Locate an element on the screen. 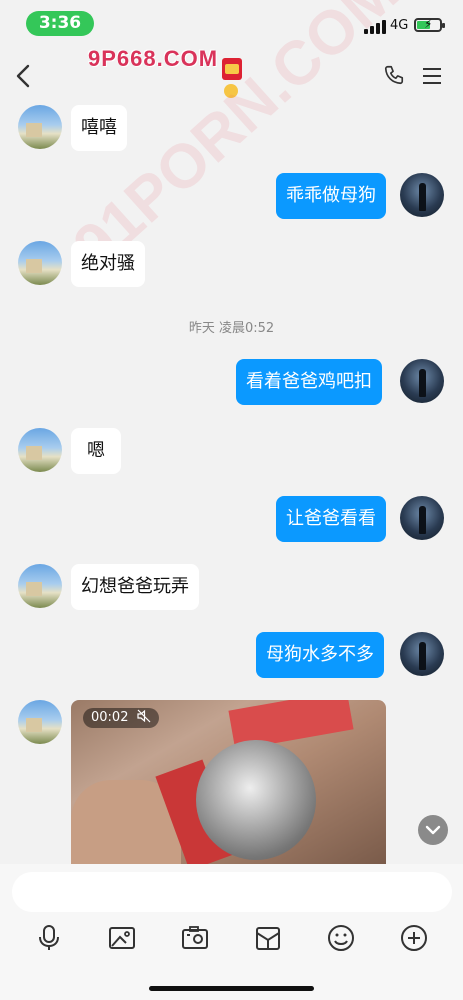 The width and height of the screenshot is (463, 1000). video-duration: 00:02 is located at coordinates (110, 717).